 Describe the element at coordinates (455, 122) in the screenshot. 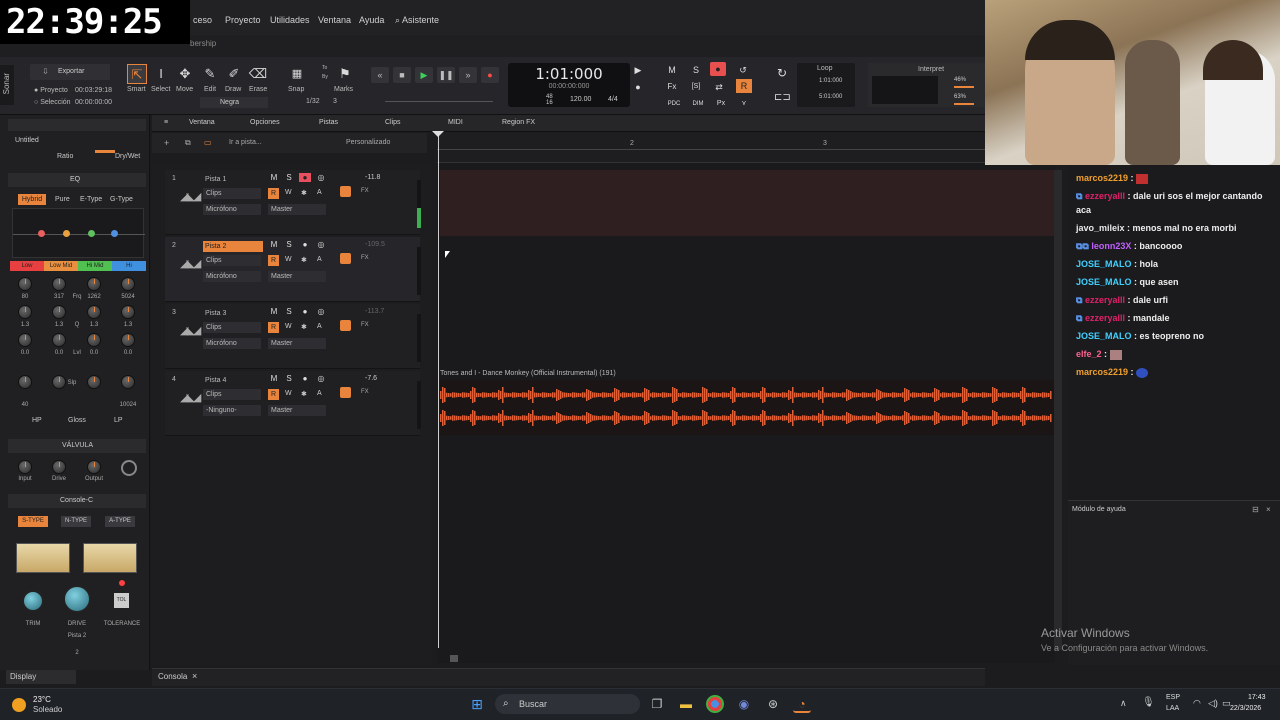

I see `tv-menu-midi: MIDI` at that location.